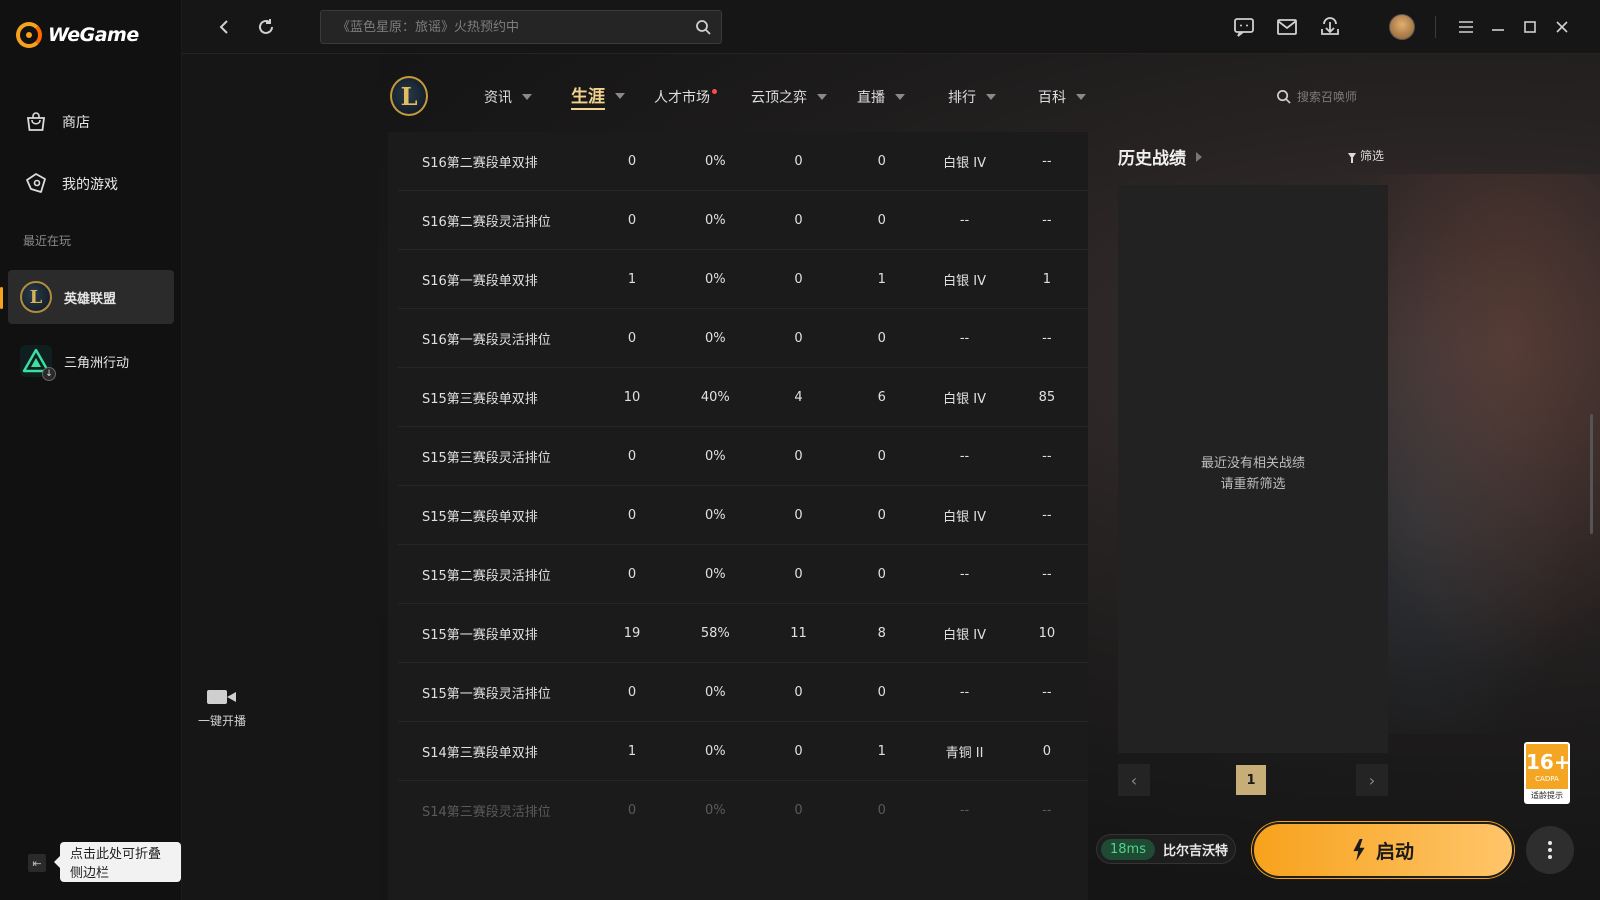  I want to click on sidebar-game-league-of-legends: L 英雄联盟, so click(91, 297).